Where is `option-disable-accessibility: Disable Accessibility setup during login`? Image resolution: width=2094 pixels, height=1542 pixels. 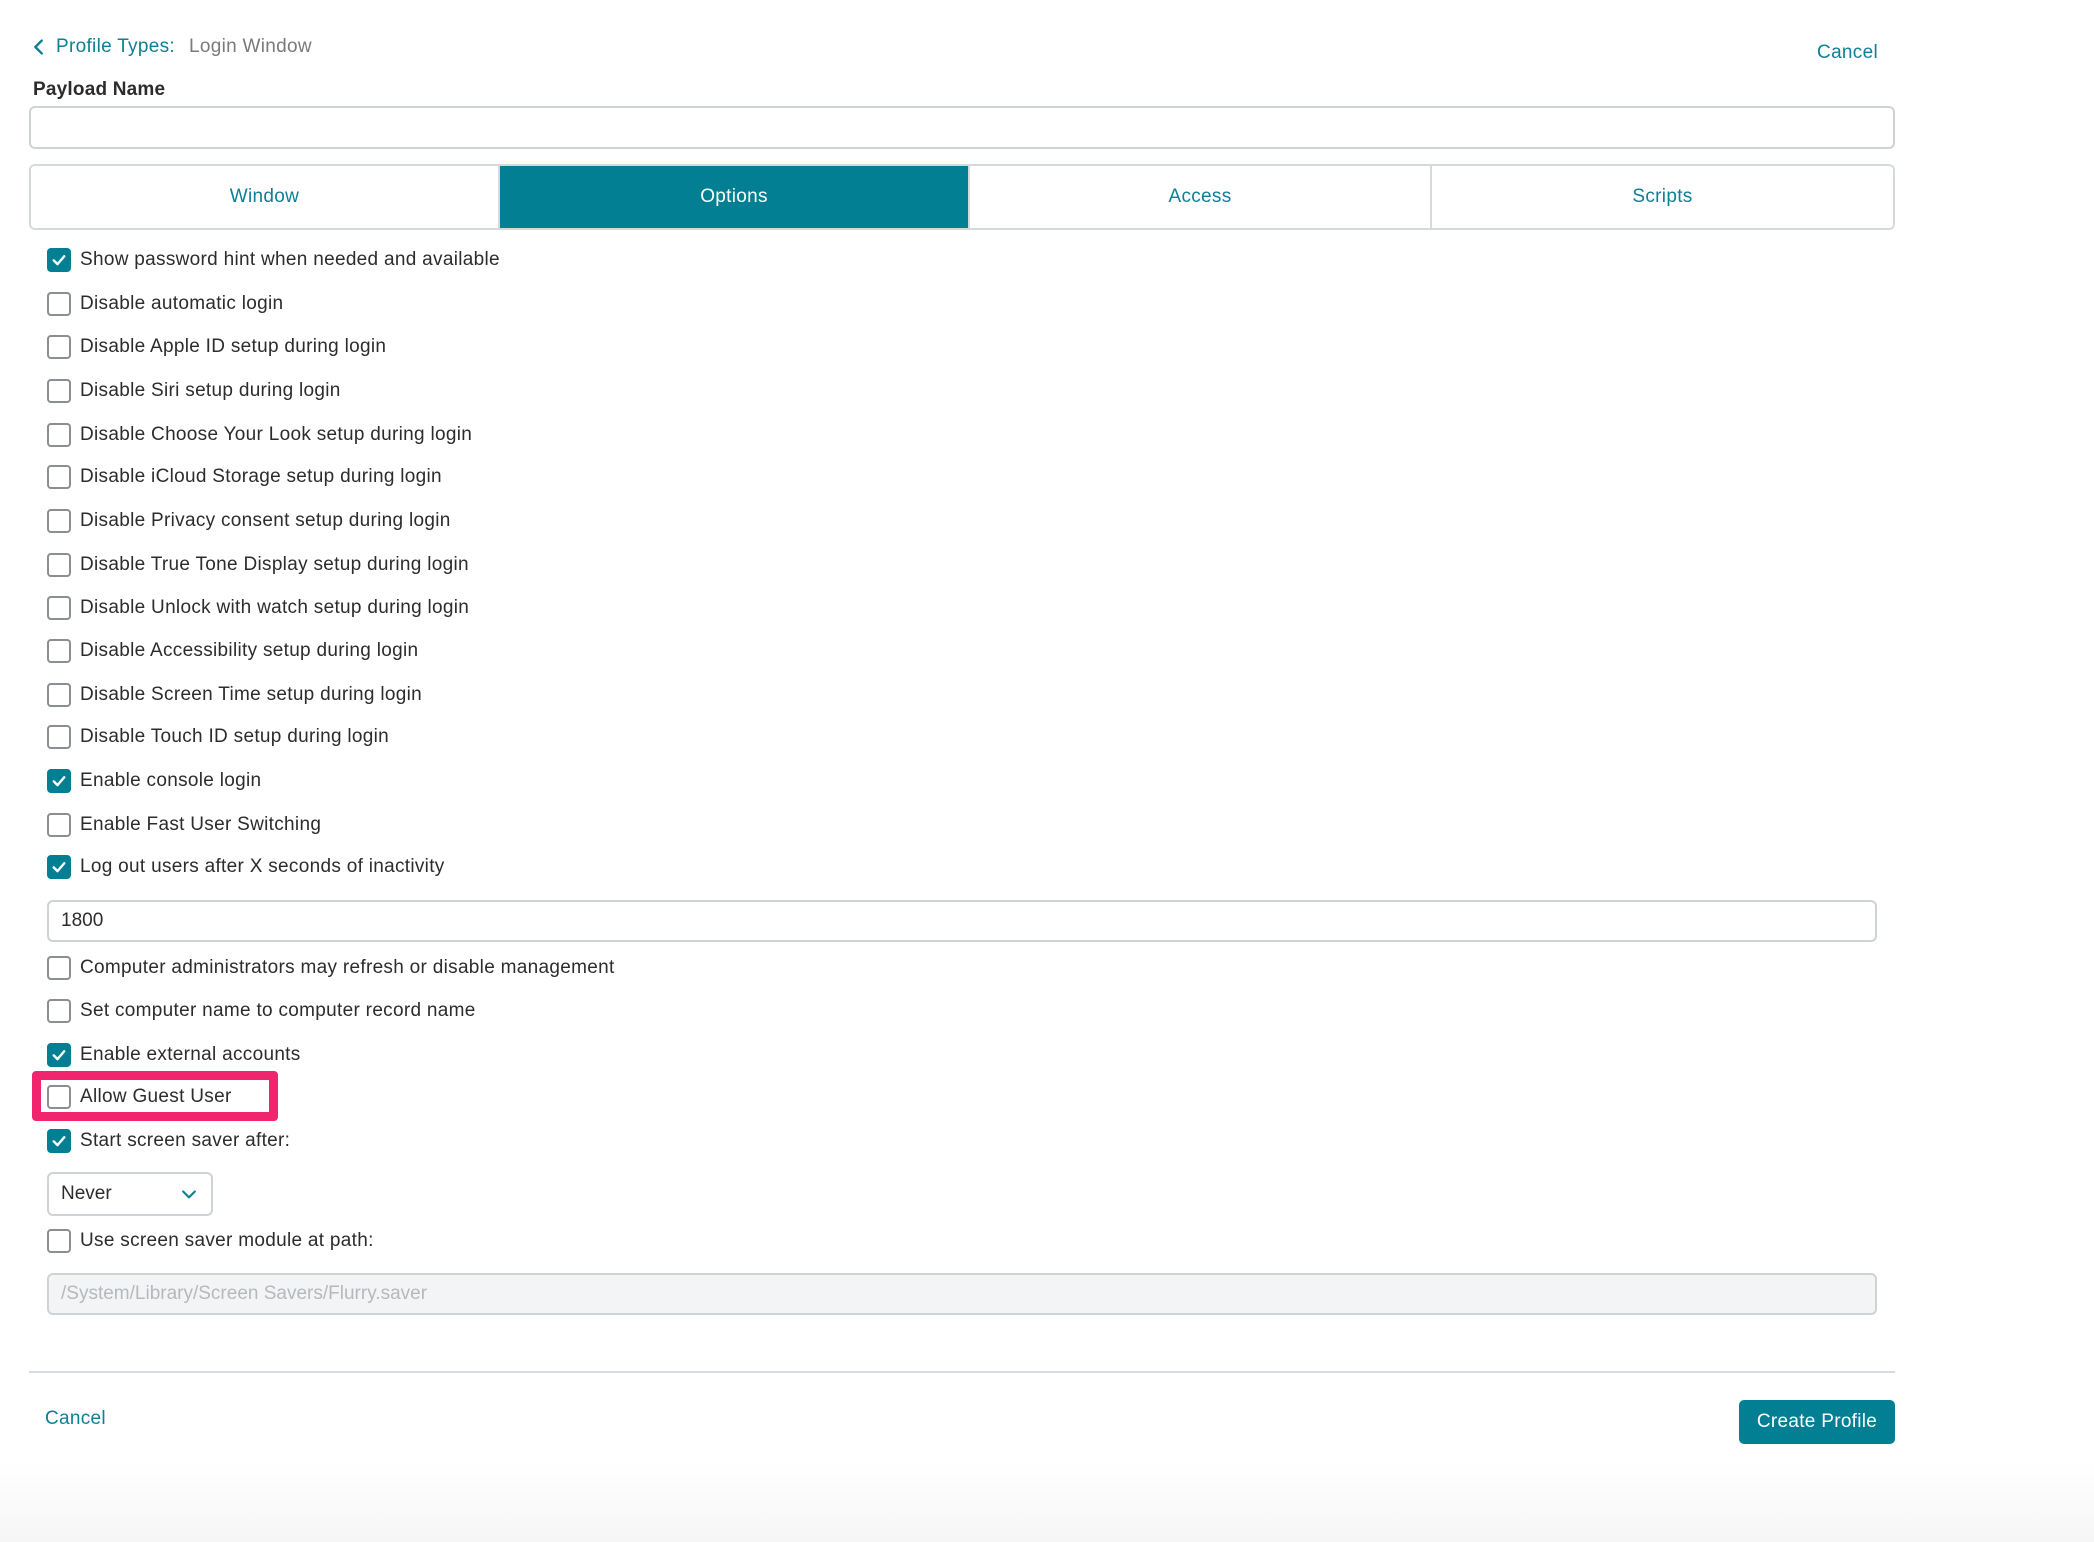 option-disable-accessibility: Disable Accessibility setup during login is located at coordinates (232, 651).